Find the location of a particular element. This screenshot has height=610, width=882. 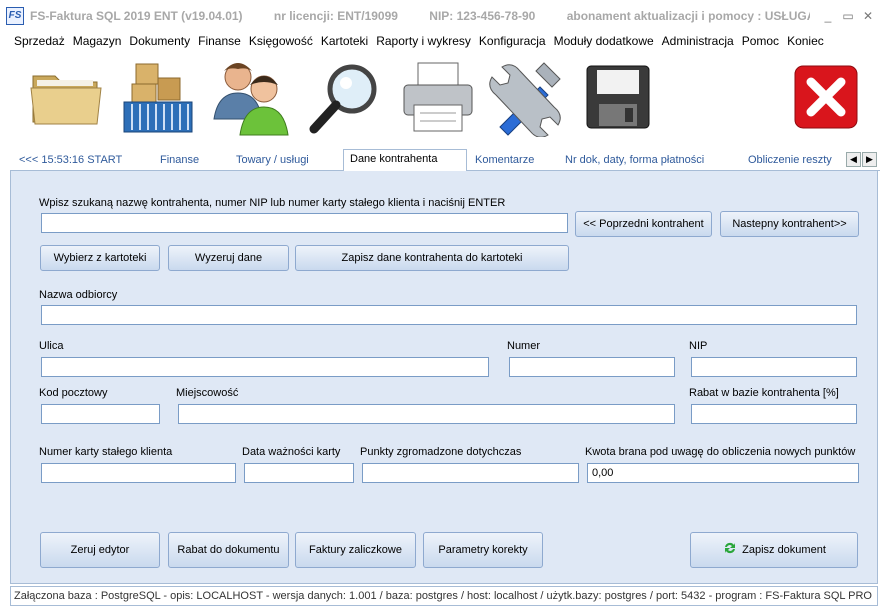

warehouse-boxes-icon is located at coordinates (158, 97).